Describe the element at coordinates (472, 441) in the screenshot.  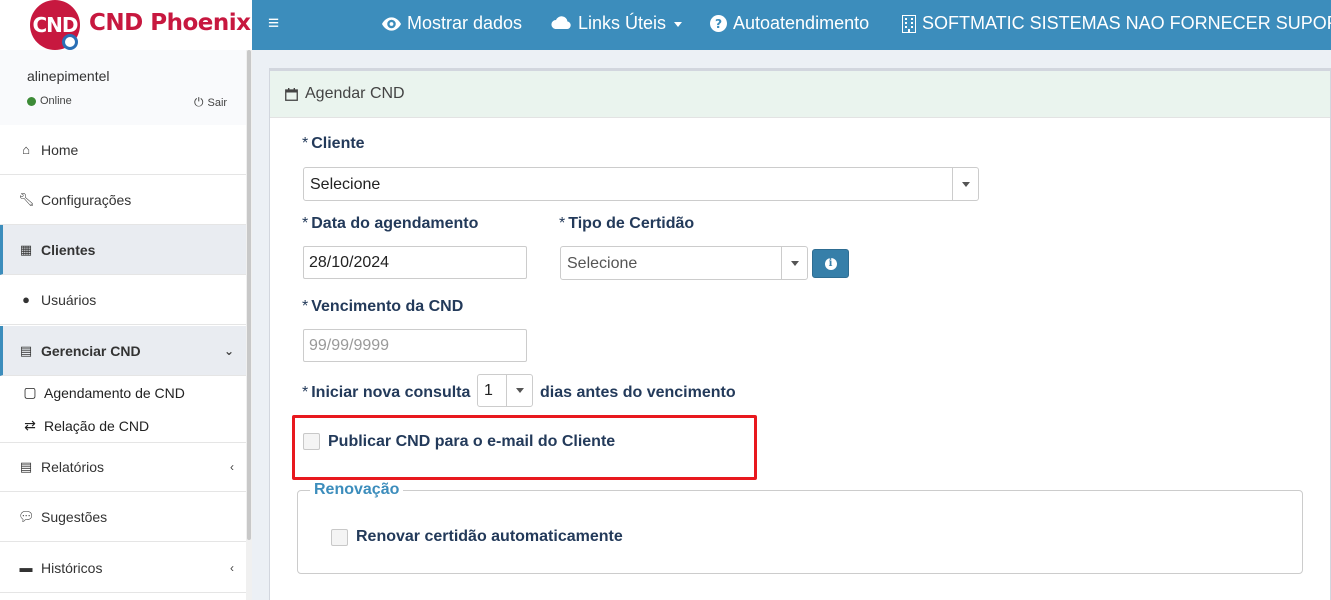
I see `publish-label: Publicar CND para o e-mail do Cliente` at that location.